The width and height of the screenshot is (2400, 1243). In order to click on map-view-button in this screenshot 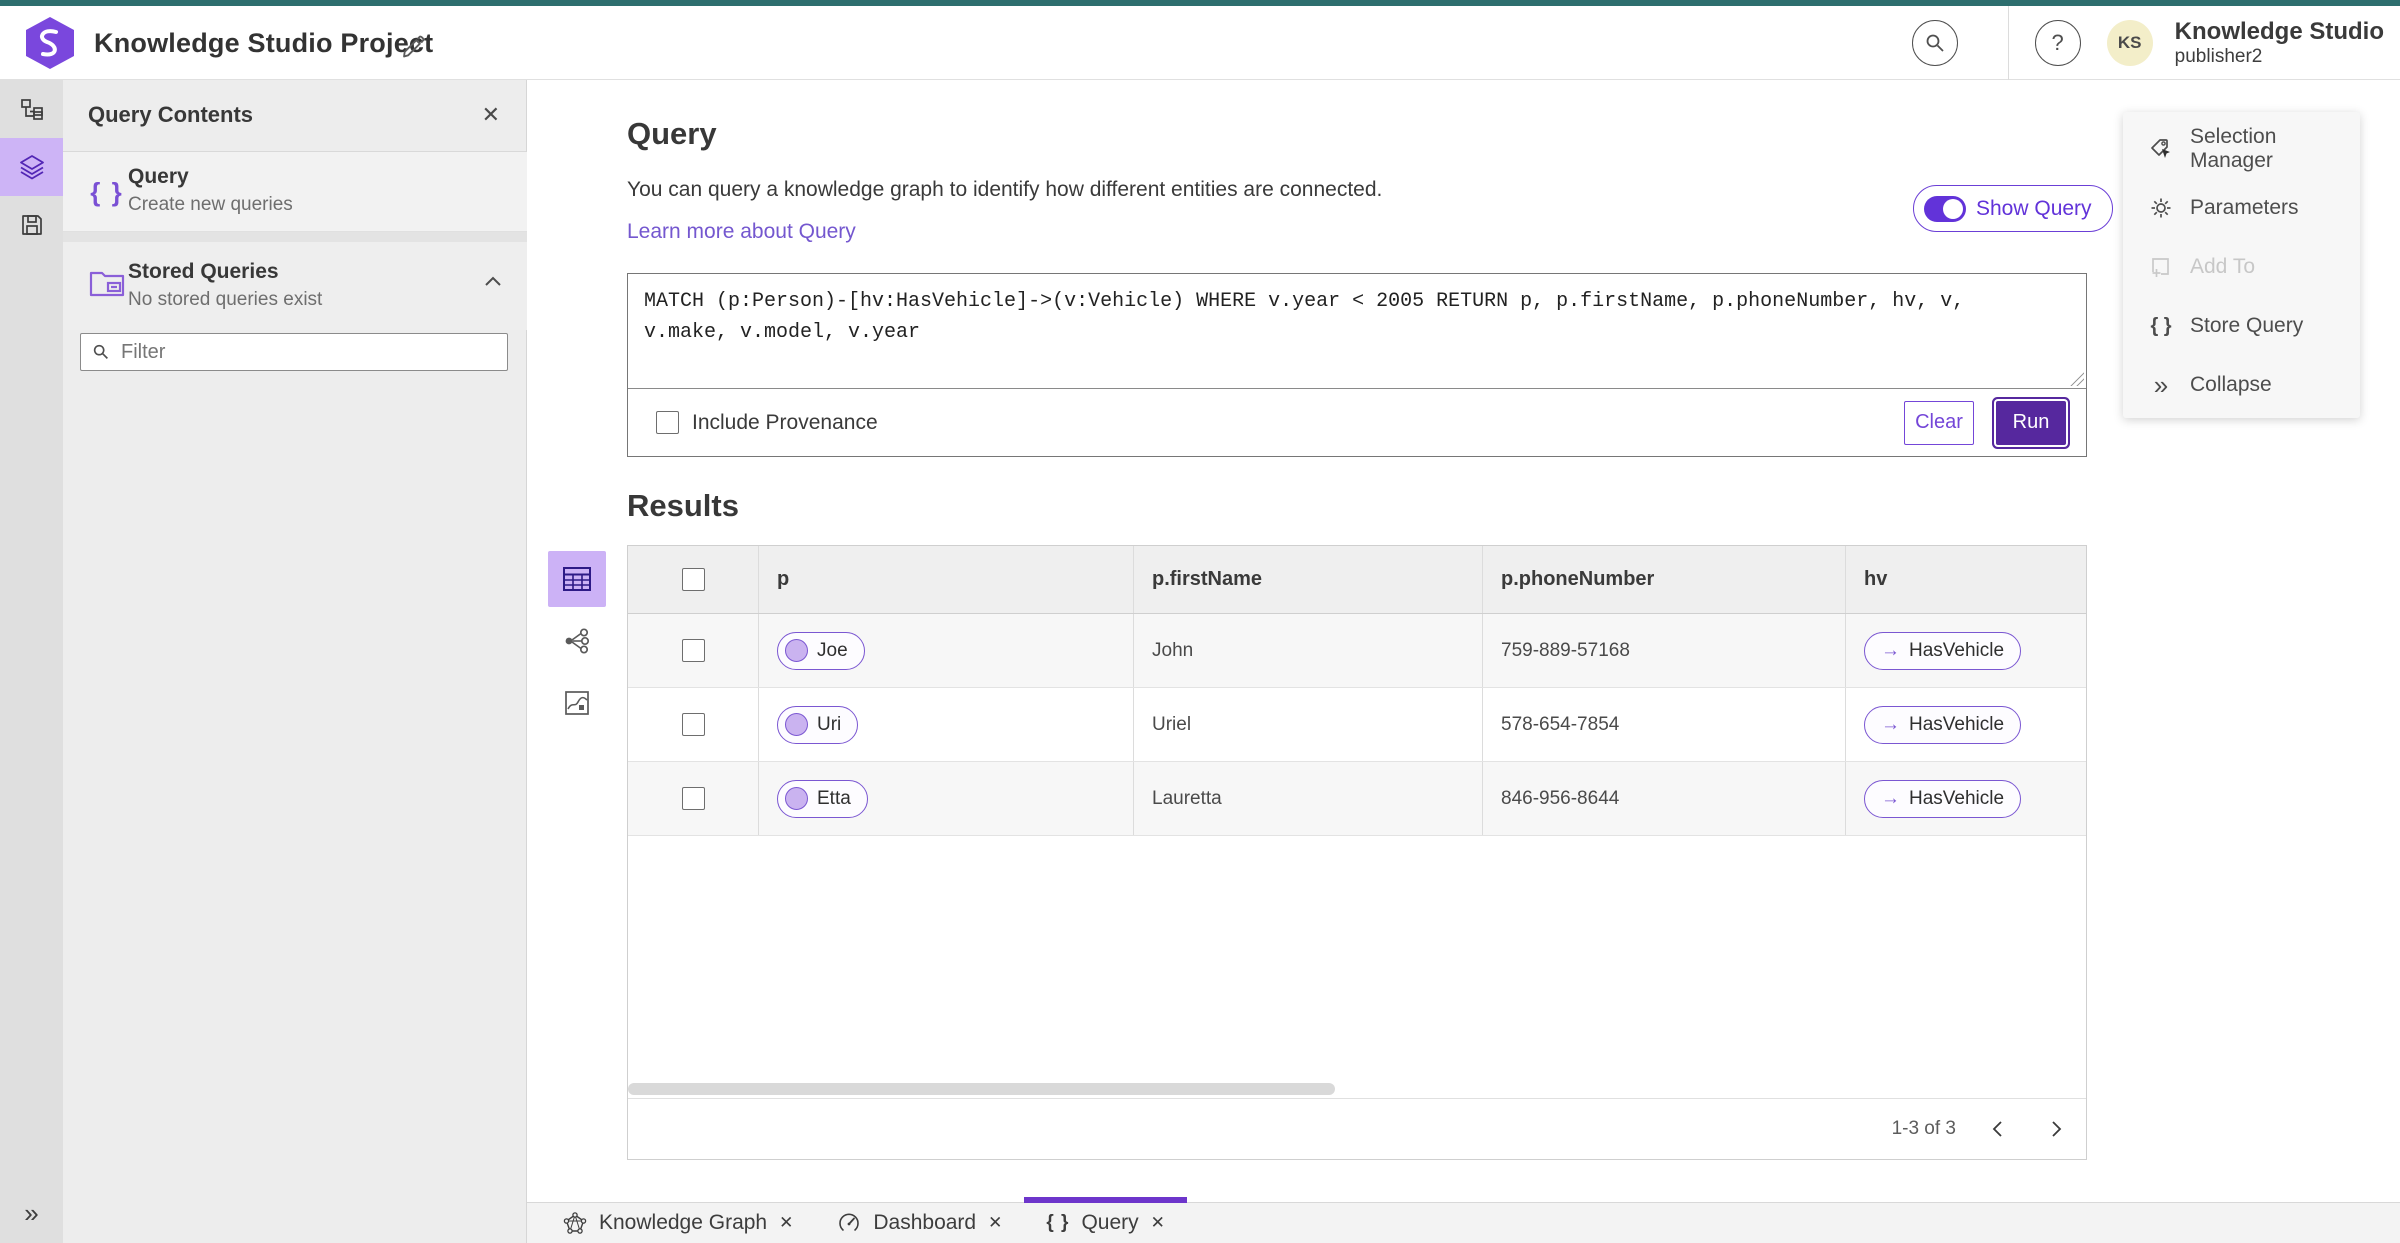, I will do `click(577, 703)`.